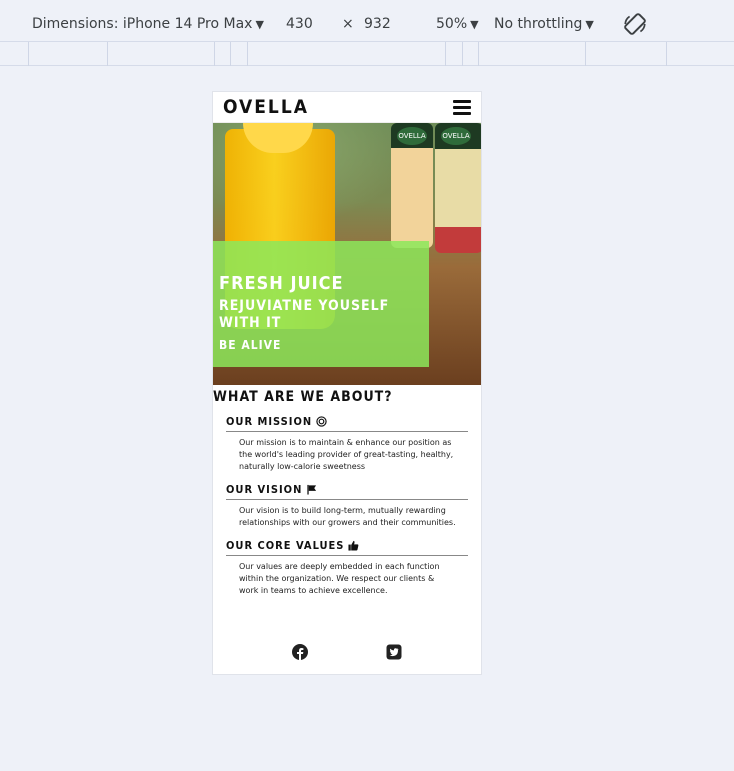 The width and height of the screenshot is (734, 771). What do you see at coordinates (303, 397) in the screenshot?
I see `about-heading: WHAT ARE WE ABOUT?` at bounding box center [303, 397].